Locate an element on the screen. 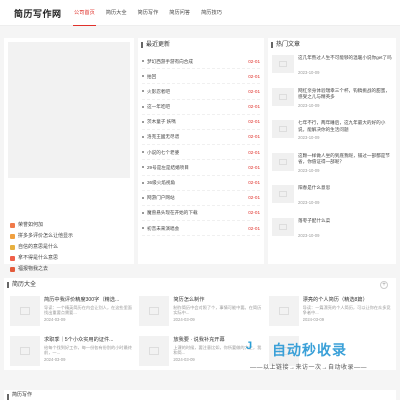 The height and width of the screenshot is (400, 400). hot-article-item: 阳春是什么意思 2023-10-09 is located at coordinates (333, 198).